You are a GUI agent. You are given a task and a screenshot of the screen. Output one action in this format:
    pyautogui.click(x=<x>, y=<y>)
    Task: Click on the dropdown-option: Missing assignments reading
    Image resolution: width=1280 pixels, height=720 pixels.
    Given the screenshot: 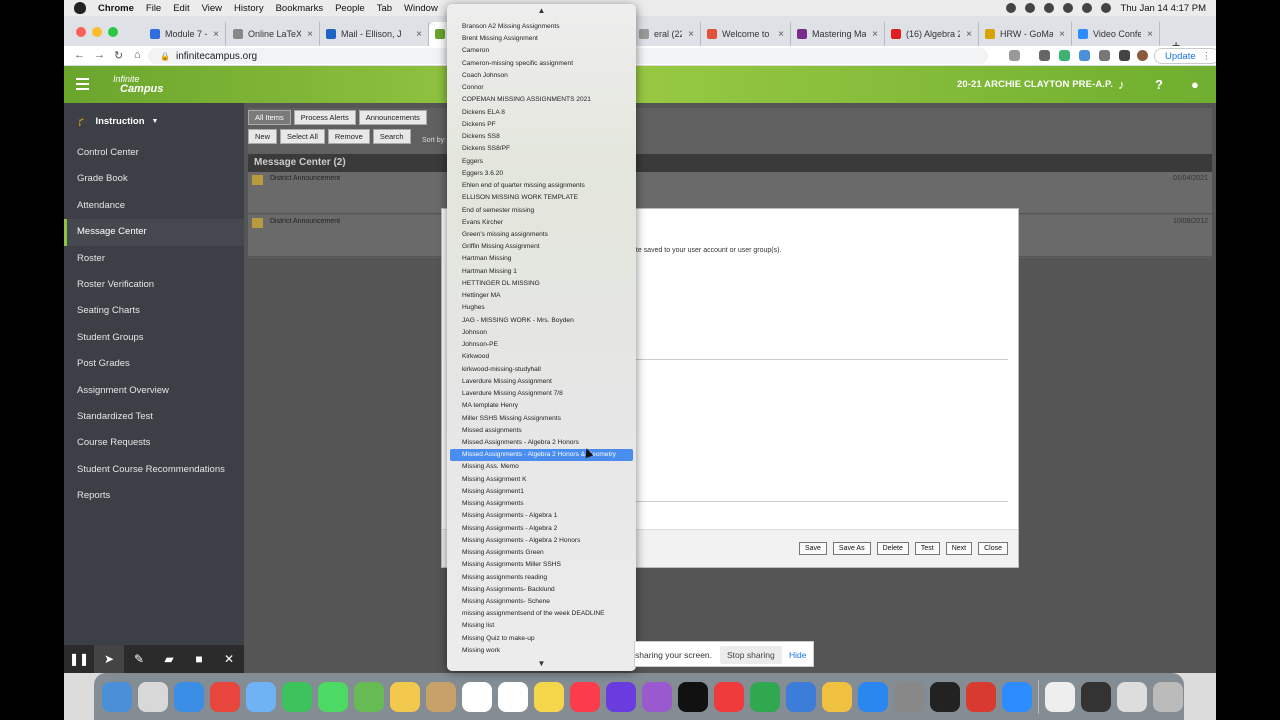 What is the action you would take?
    pyautogui.click(x=541, y=578)
    